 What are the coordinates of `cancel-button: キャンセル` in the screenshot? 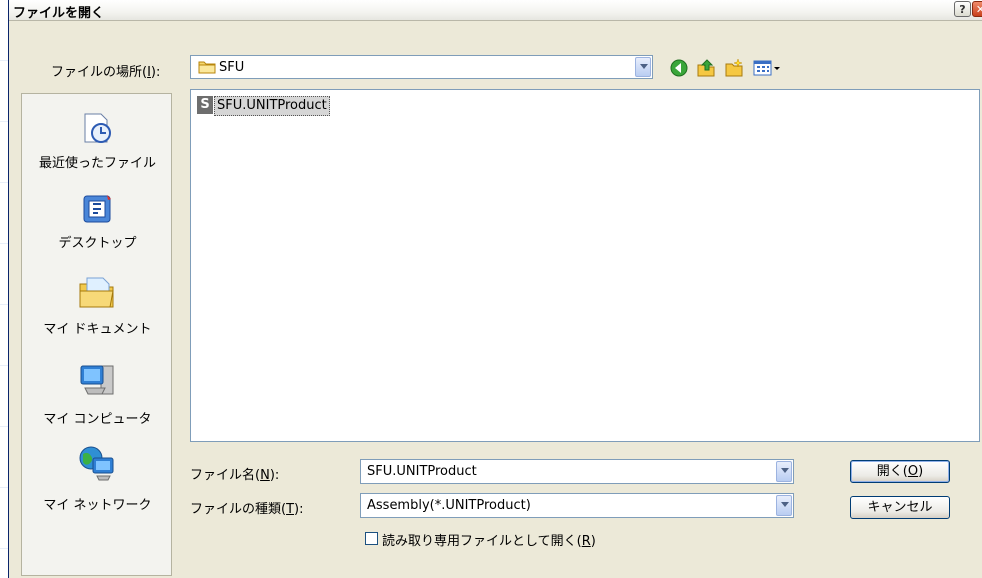 It's located at (900, 507).